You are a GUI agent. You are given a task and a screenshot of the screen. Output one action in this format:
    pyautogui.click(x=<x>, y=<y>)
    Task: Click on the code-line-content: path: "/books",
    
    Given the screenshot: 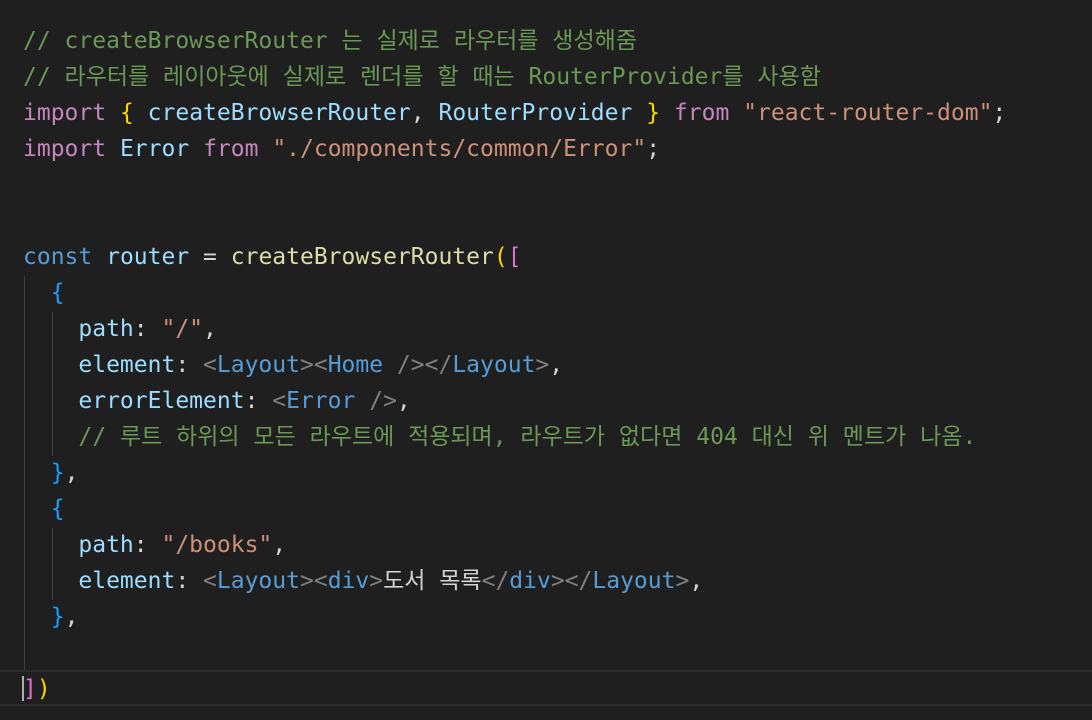 What is the action you would take?
    pyautogui.click(x=154, y=545)
    